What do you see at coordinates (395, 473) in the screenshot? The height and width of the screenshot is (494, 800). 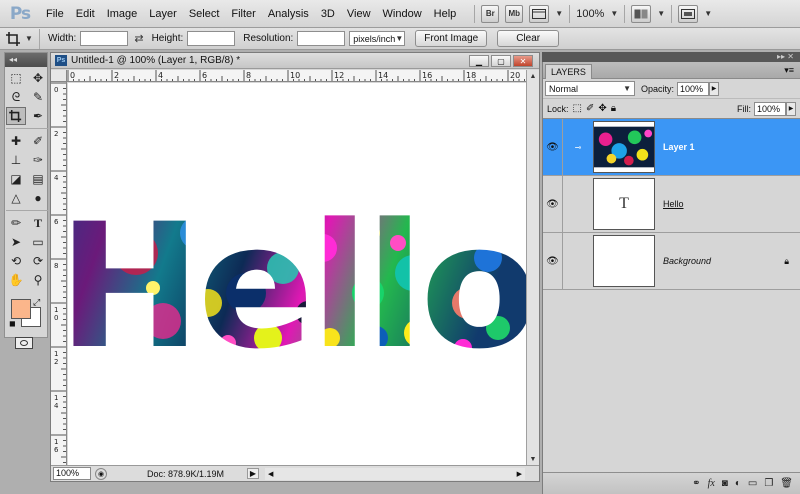 I see `horizontal-scrollbar: ◀ ▶` at bounding box center [395, 473].